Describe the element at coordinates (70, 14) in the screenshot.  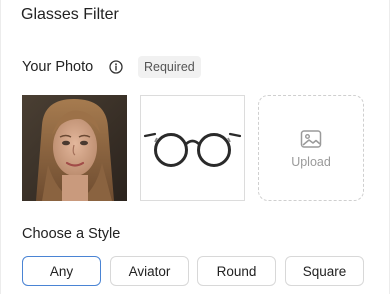
I see `panel-title: Glasses Filter` at that location.